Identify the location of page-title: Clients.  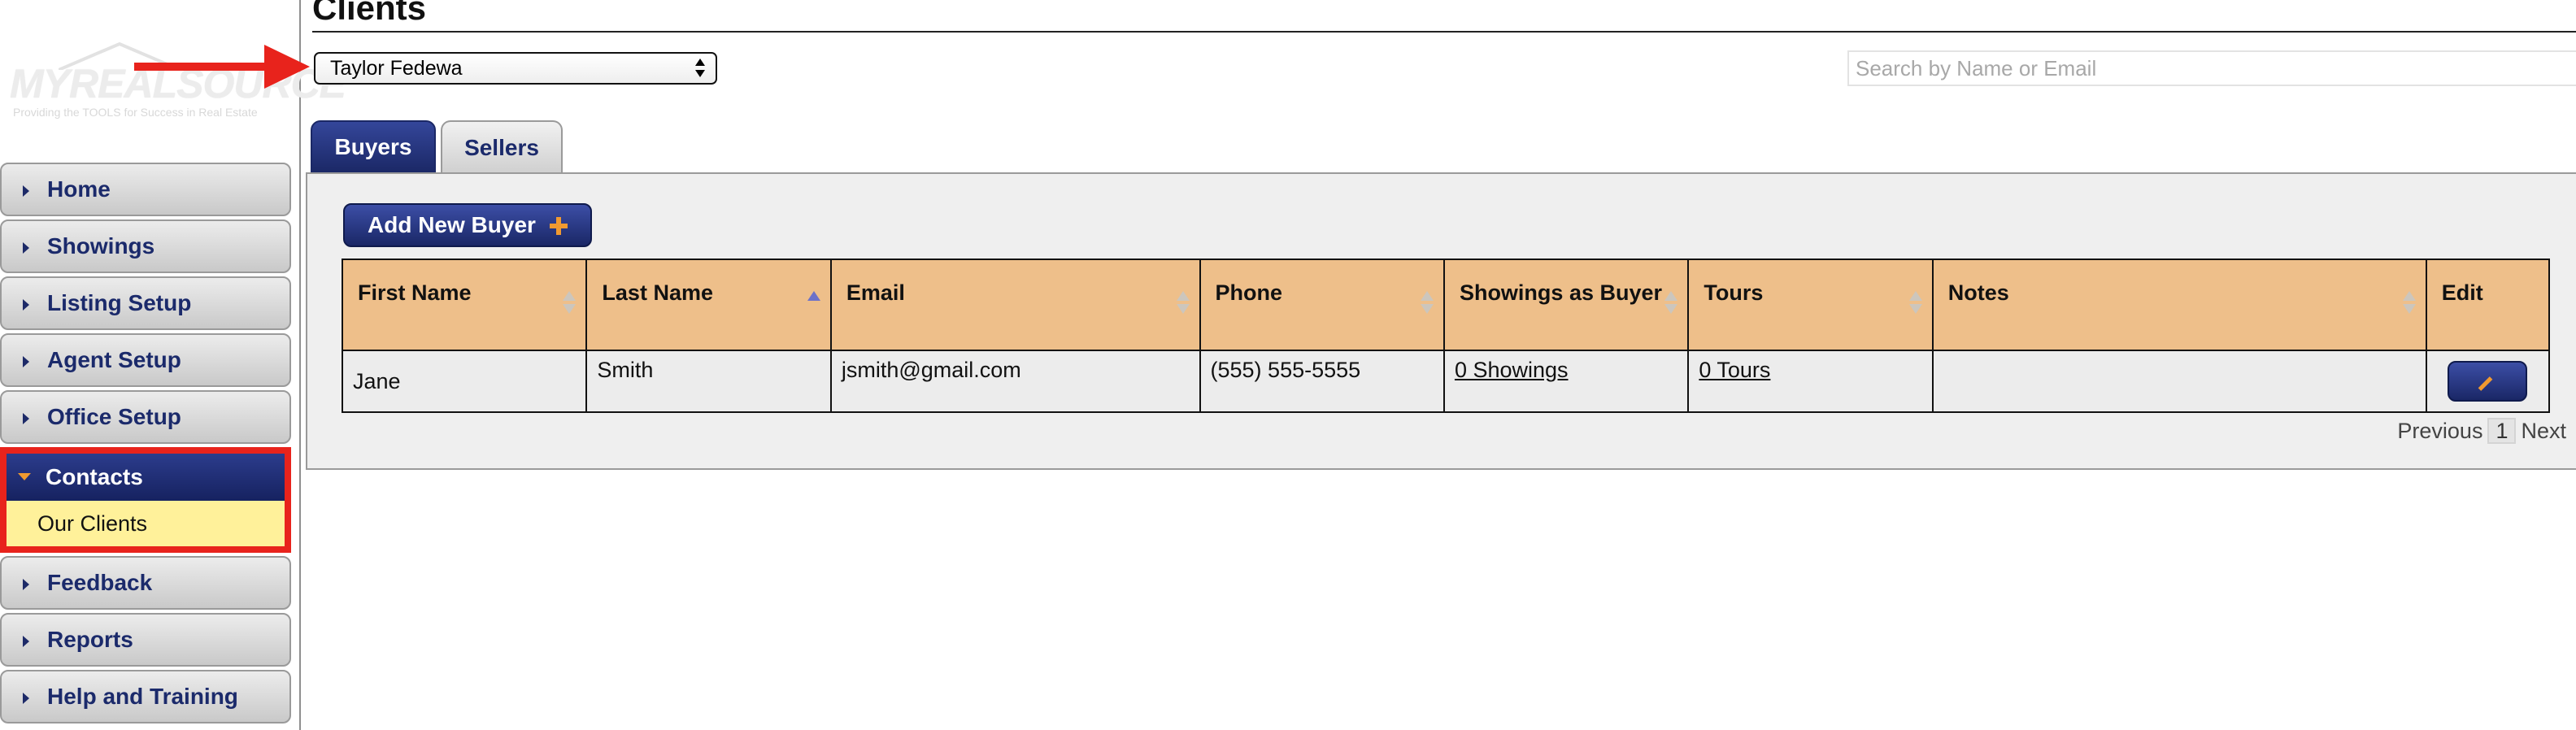
(370, 13).